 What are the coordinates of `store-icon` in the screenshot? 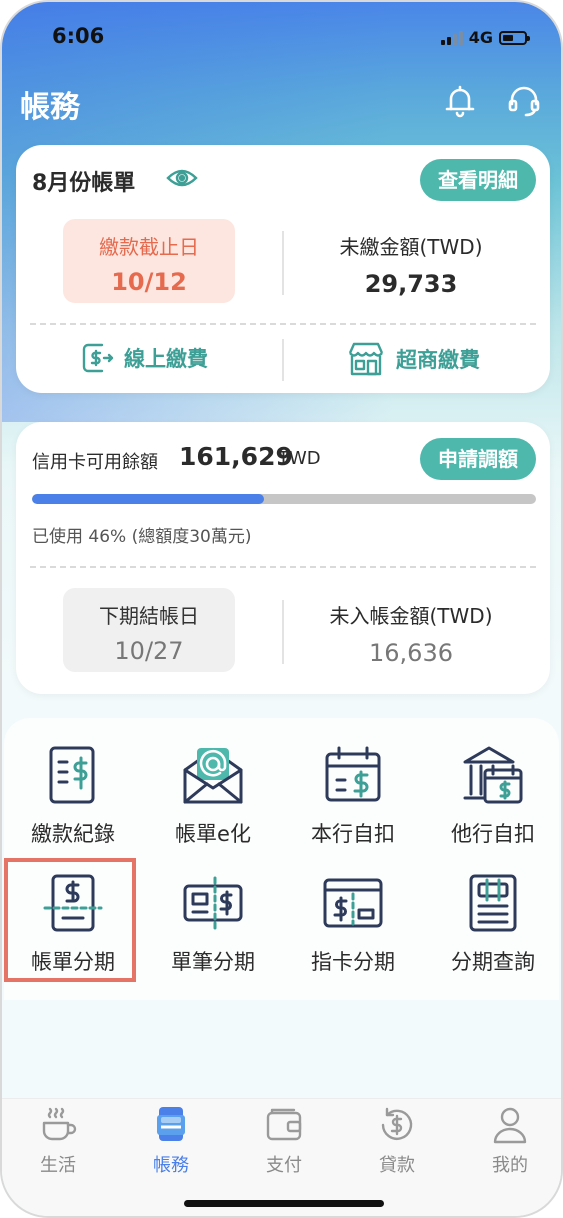 It's located at (366, 359).